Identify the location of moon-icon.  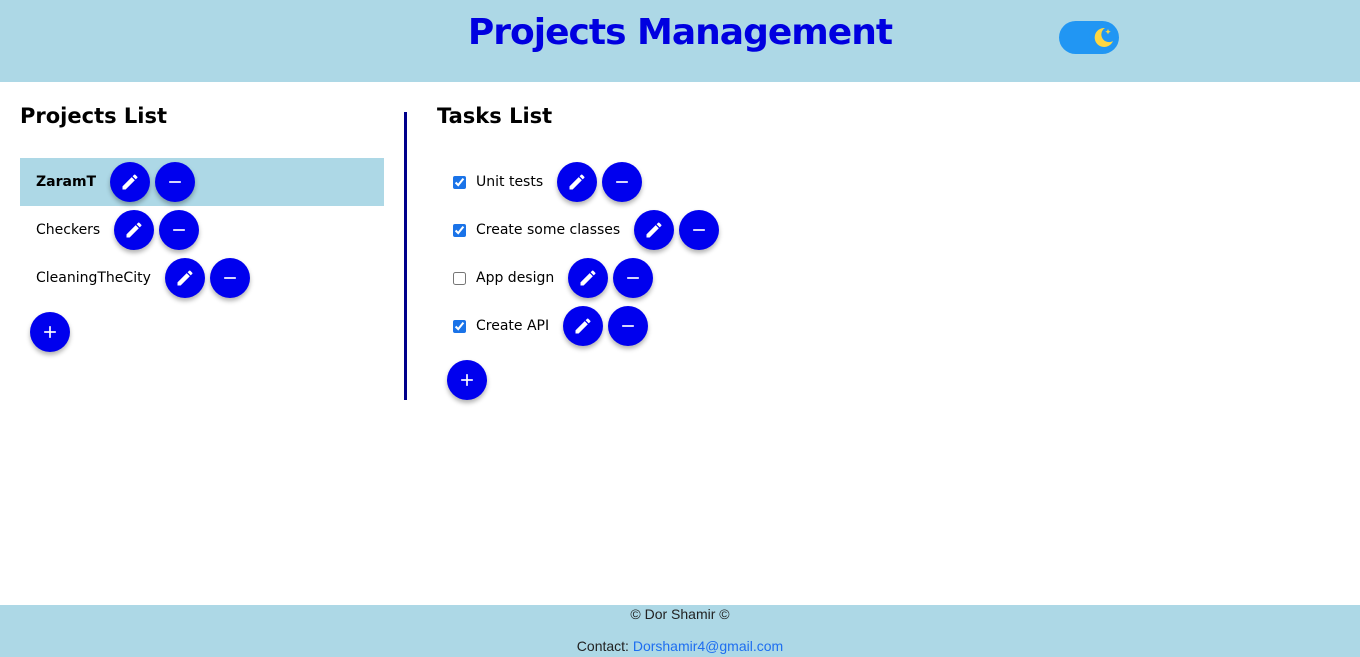
(1102, 37).